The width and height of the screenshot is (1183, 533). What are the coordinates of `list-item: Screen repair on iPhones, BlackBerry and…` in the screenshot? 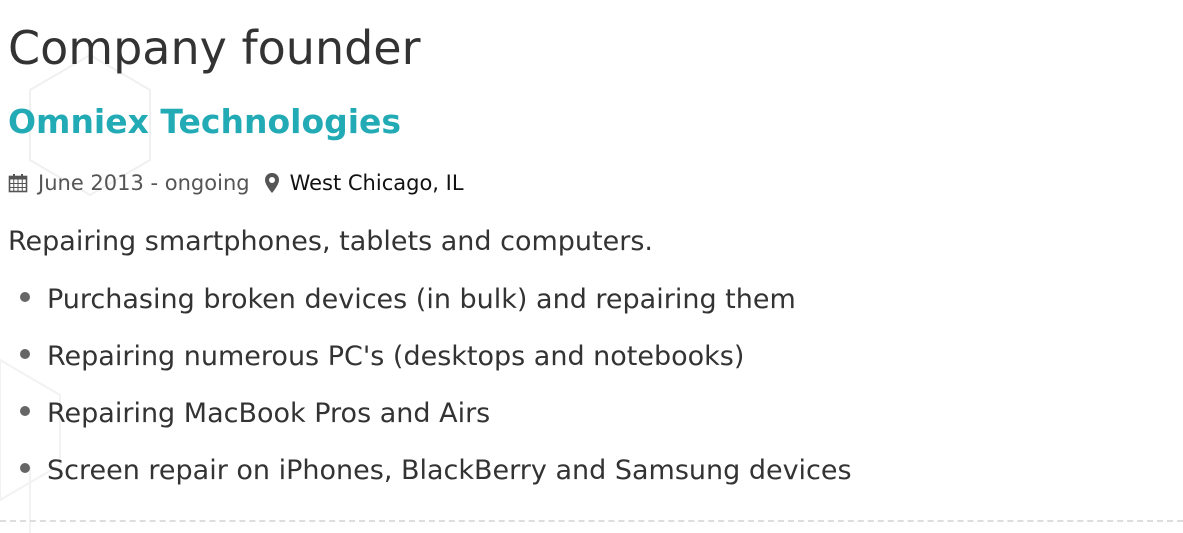 It's located at (430, 477).